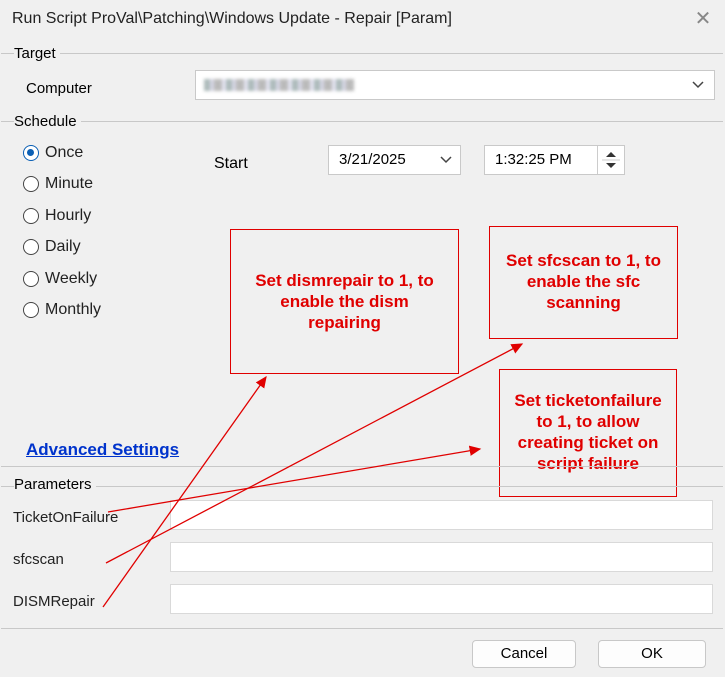 The width and height of the screenshot is (725, 677). What do you see at coordinates (455, 85) in the screenshot?
I see `computer-combobox` at bounding box center [455, 85].